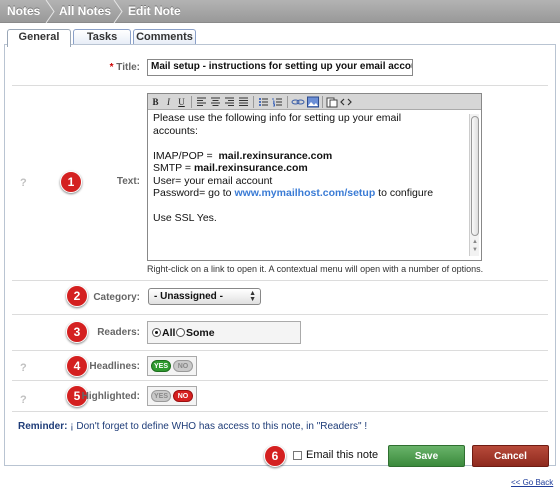 The width and height of the screenshot is (560, 498). What do you see at coordinates (475, 242) in the screenshot?
I see `scroll-up-icon: ▲` at bounding box center [475, 242].